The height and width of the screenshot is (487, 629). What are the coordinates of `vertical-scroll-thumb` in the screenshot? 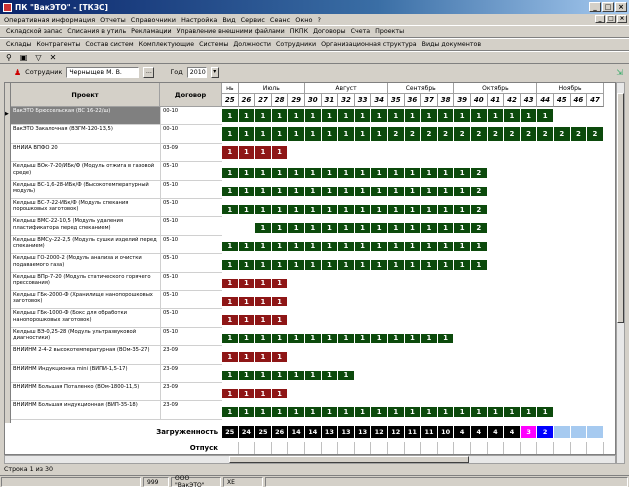 It's located at (620, 208).